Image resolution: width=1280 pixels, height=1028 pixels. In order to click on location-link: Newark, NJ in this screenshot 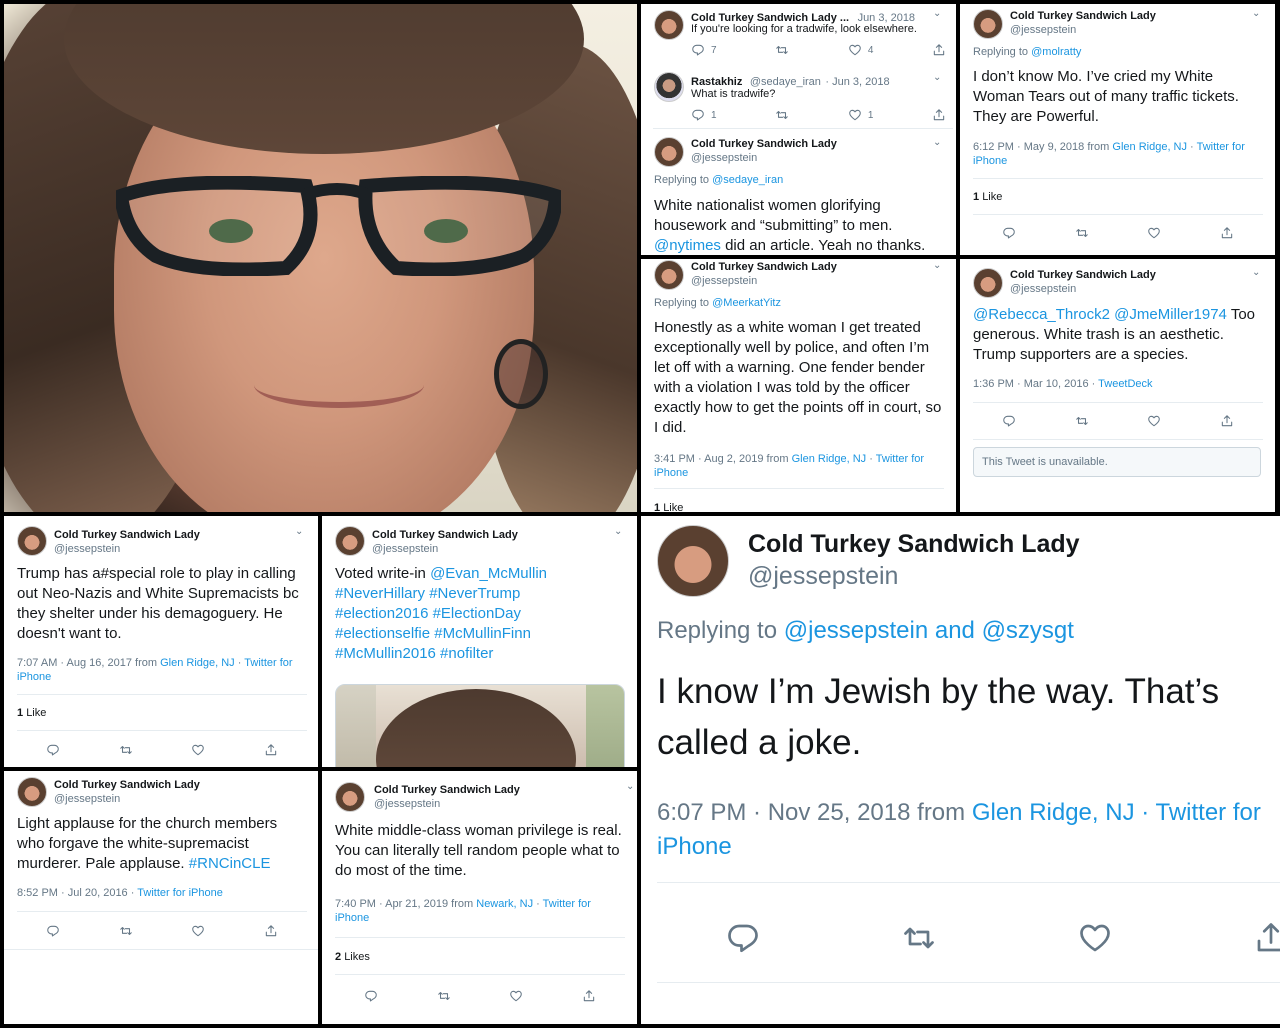, I will do `click(504, 904)`.